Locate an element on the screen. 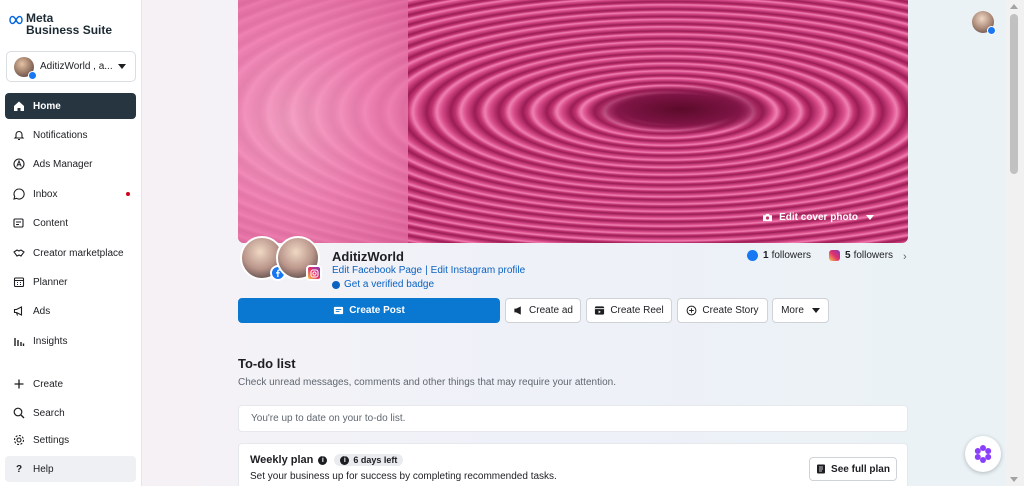  todo-title: To-do list is located at coordinates (267, 363).